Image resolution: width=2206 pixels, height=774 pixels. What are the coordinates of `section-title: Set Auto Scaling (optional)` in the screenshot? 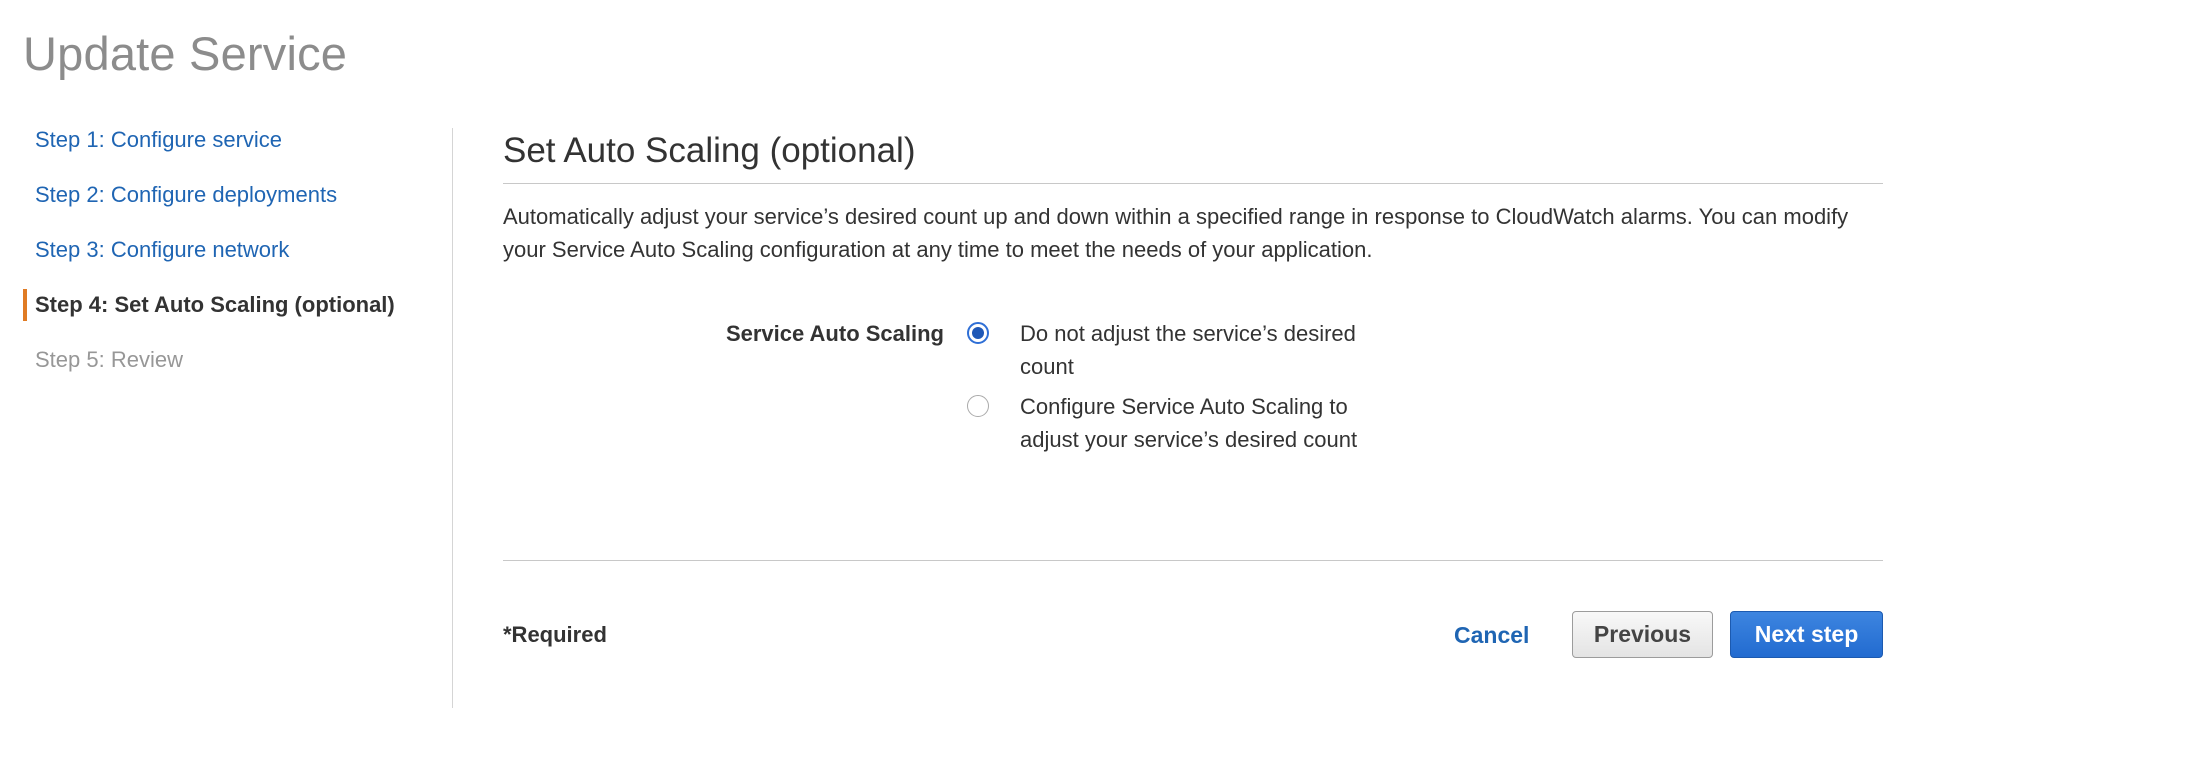 It's located at (1193, 154).